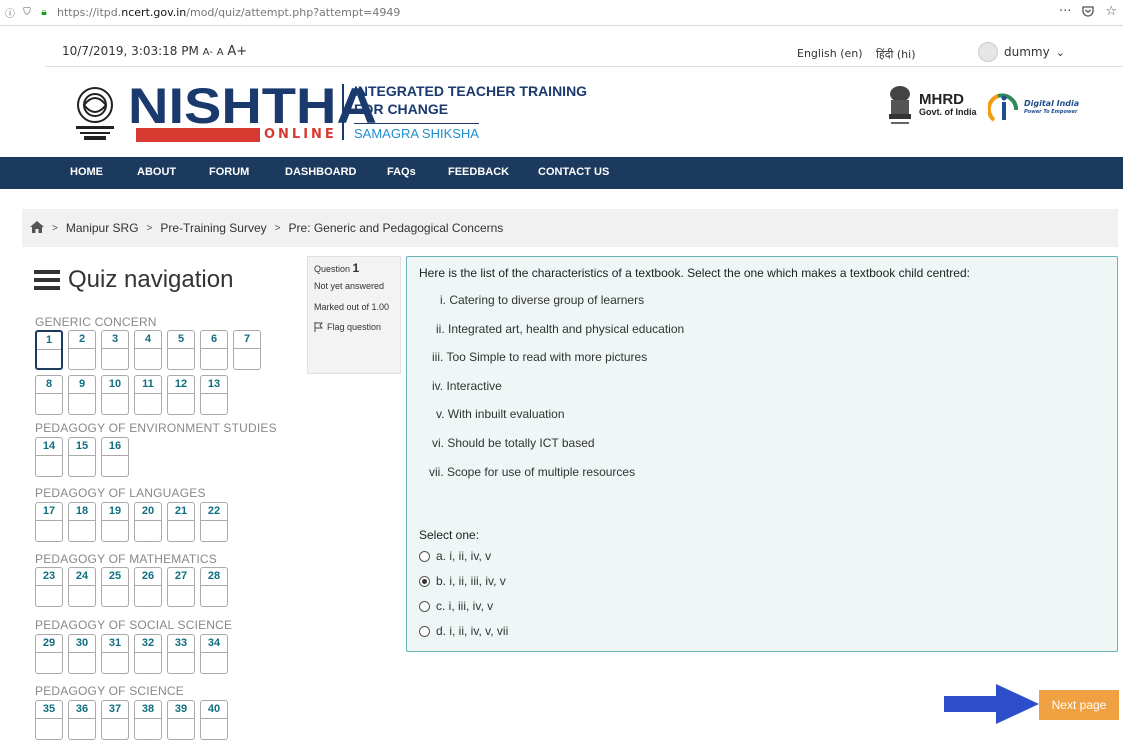  Describe the element at coordinates (148, 587) in the screenshot. I see `question-nav-button-26: 26` at that location.